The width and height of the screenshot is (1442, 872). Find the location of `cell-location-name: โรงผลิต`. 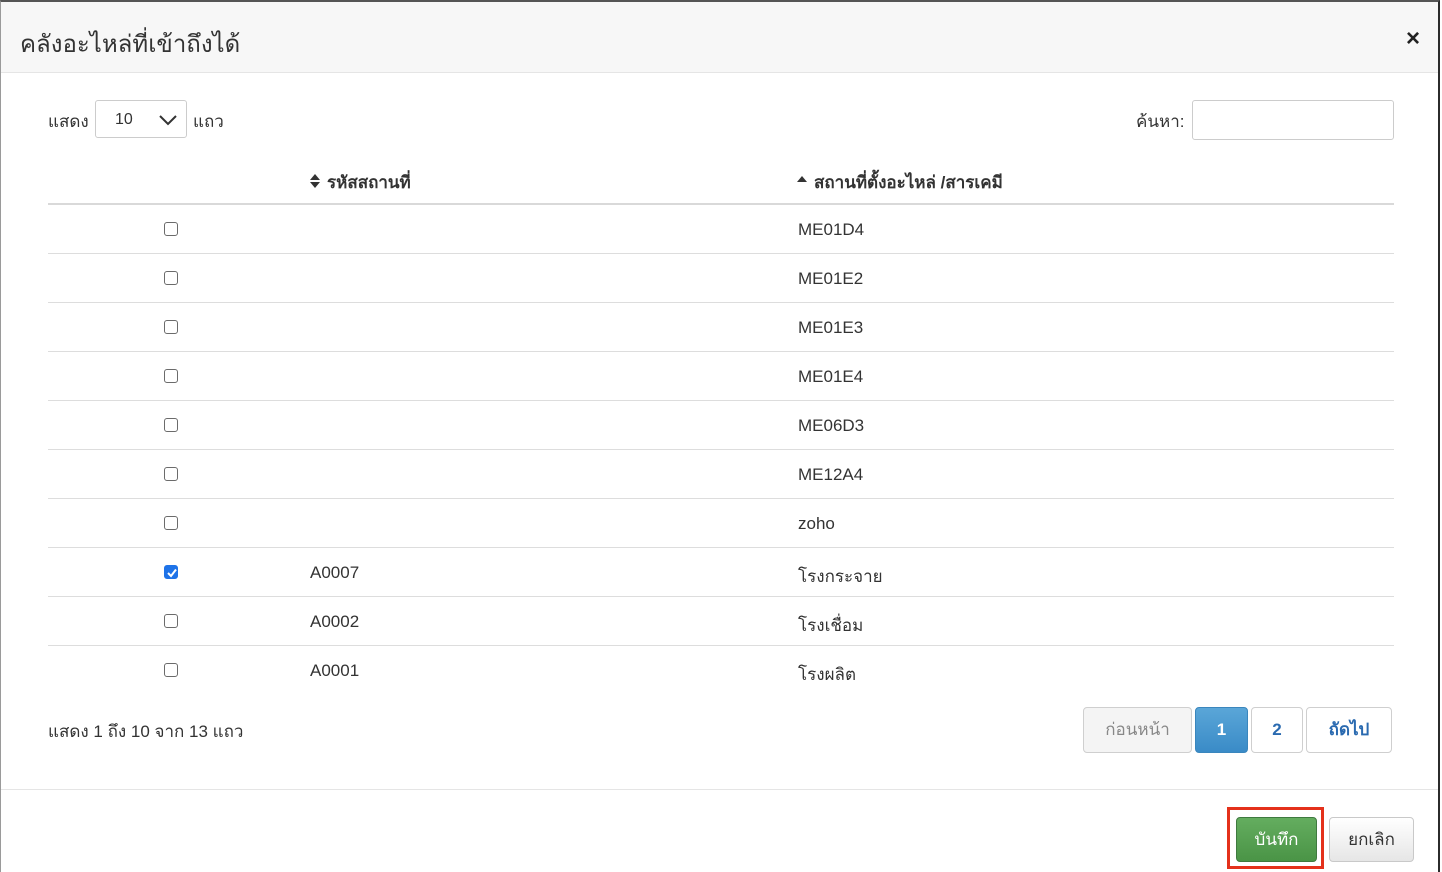

cell-location-name: โรงผลิต is located at coordinates (827, 674).